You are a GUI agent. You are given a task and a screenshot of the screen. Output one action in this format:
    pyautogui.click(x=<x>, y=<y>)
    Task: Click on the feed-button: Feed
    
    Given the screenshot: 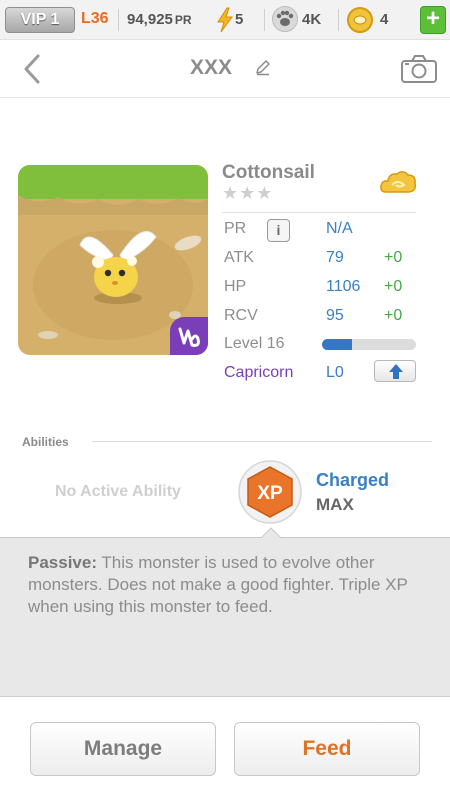 What is the action you would take?
    pyautogui.click(x=327, y=749)
    